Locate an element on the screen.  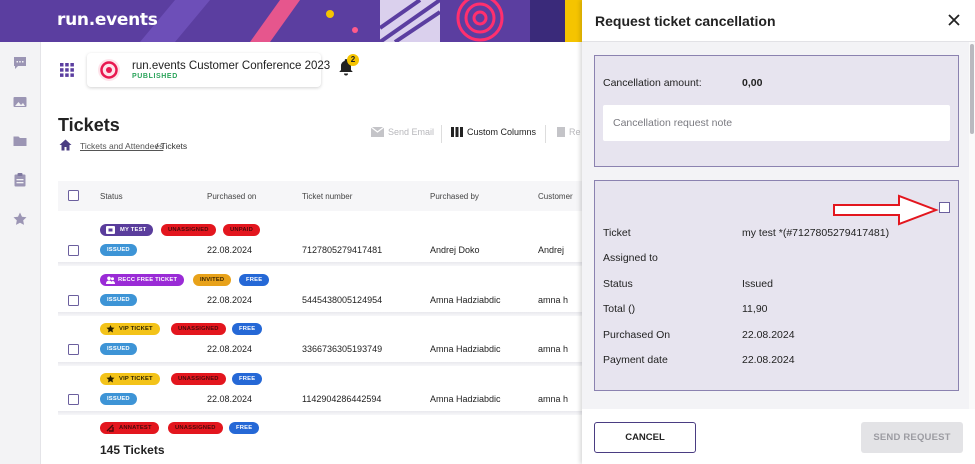
ticket-number-cell: 1142904286442594 is located at coordinates (341, 399).